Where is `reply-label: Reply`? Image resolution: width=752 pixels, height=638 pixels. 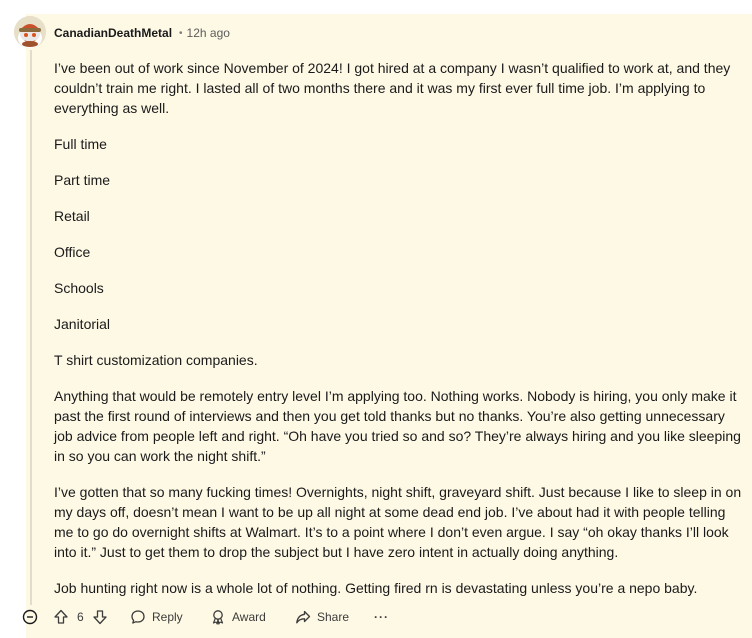 reply-label: Reply is located at coordinates (167, 617).